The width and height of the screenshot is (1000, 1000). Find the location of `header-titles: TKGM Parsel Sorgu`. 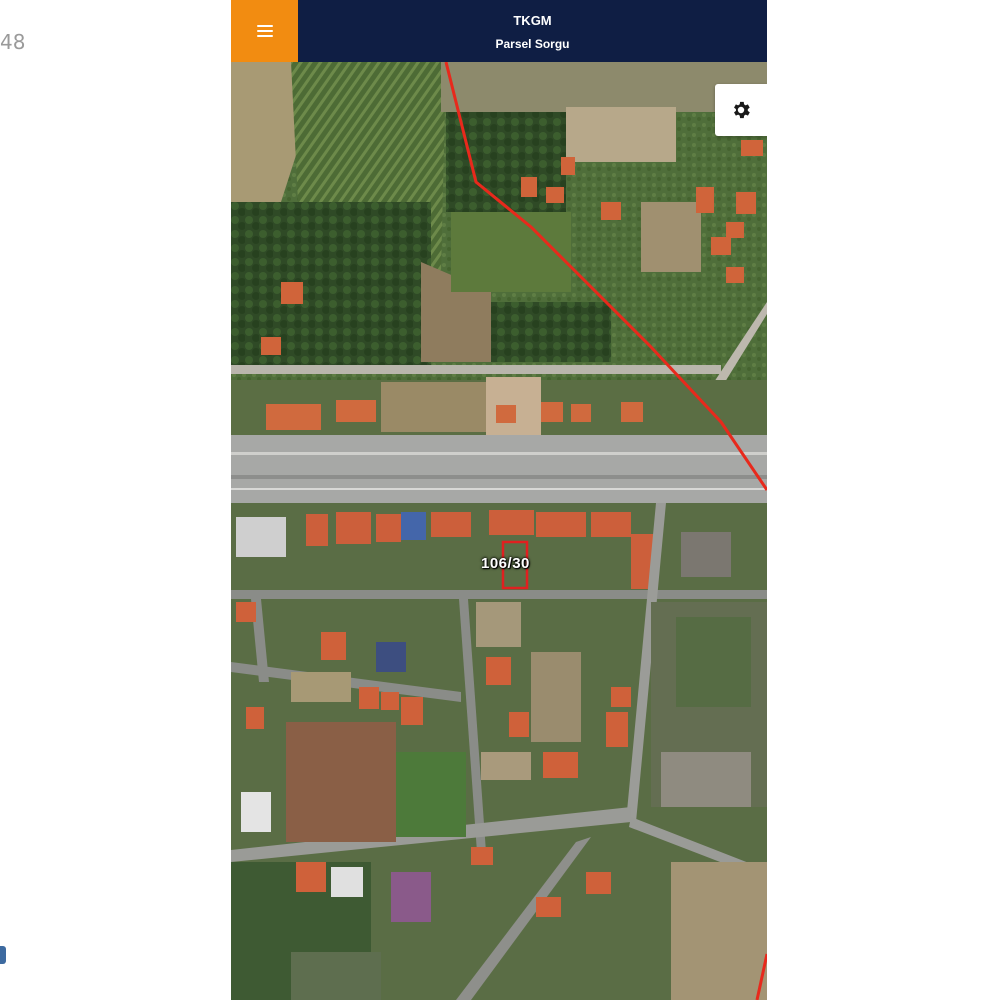

header-titles: TKGM Parsel Sorgu is located at coordinates (532, 31).